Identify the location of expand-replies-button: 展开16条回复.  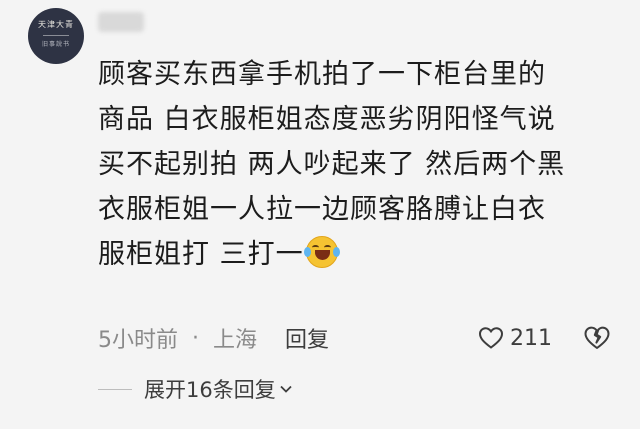
(196, 389).